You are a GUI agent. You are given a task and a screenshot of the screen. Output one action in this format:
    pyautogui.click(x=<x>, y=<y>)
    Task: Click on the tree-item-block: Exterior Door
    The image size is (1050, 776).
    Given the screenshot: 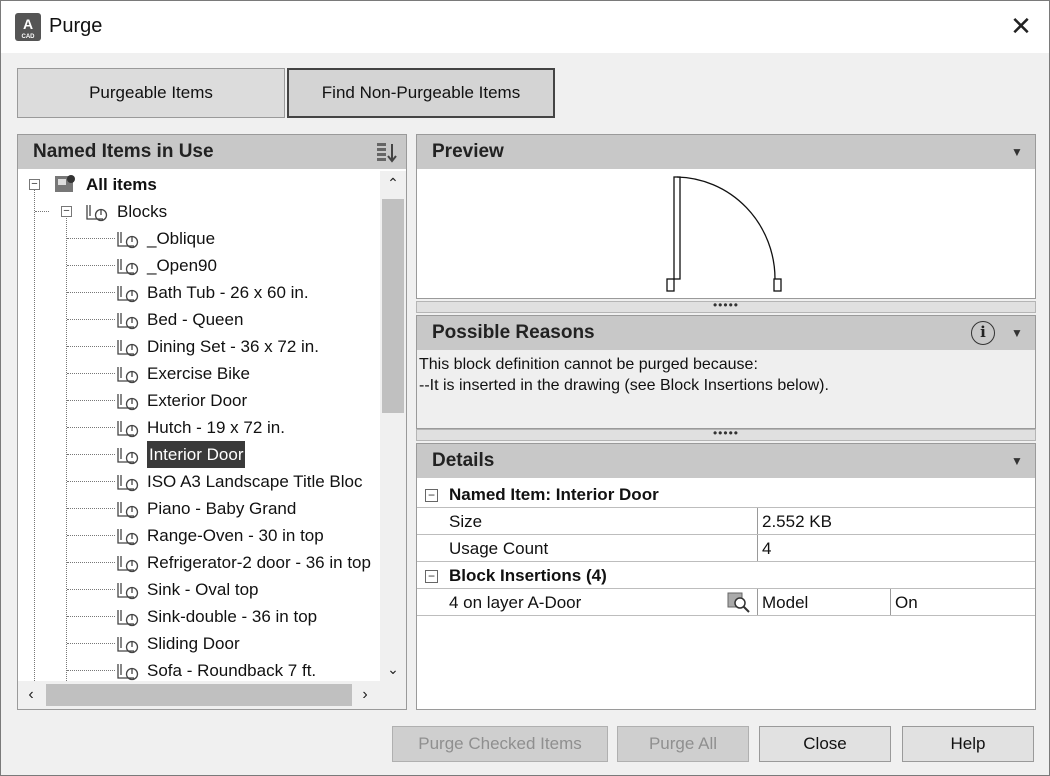 What is the action you would take?
    pyautogui.click(x=198, y=400)
    